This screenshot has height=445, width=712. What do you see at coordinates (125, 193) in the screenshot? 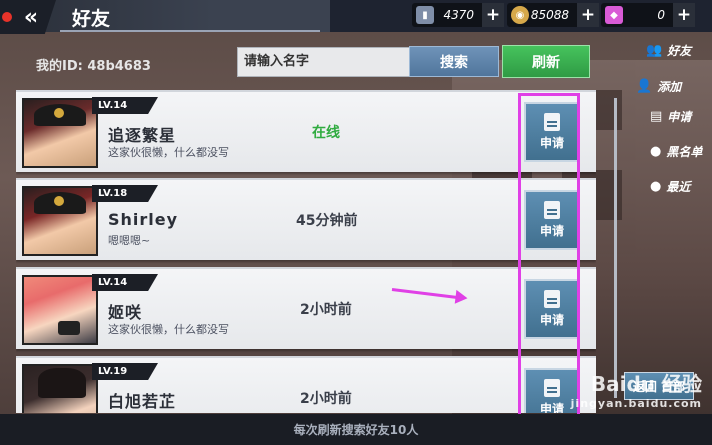
I see `level-badge: LV.18` at bounding box center [125, 193].